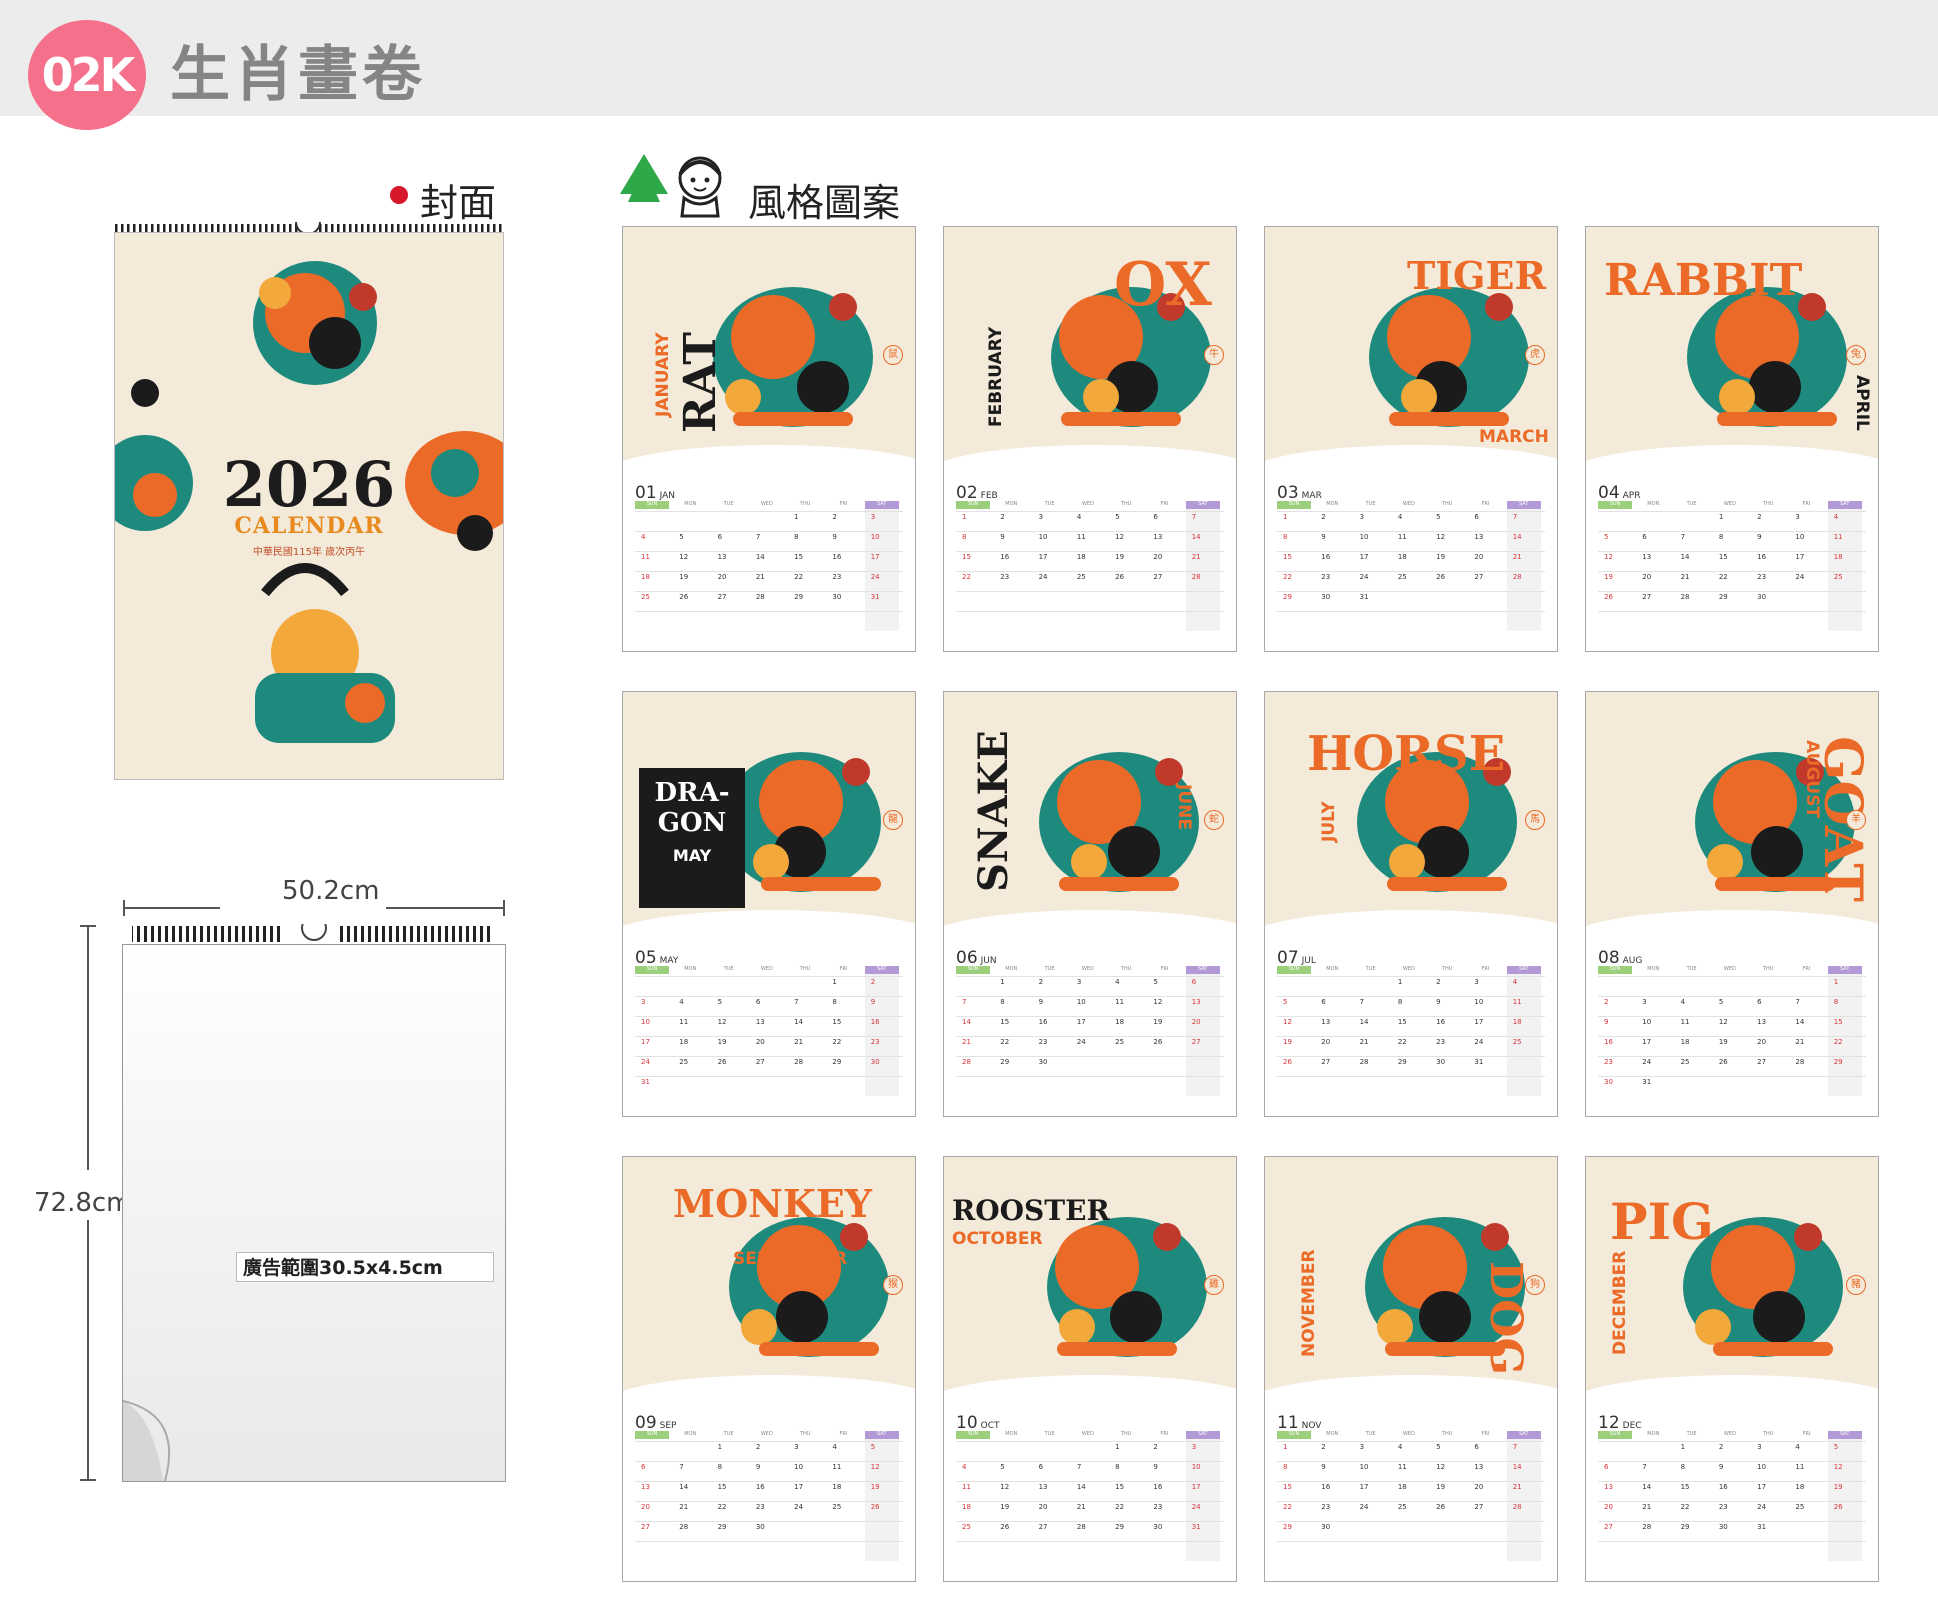  What do you see at coordinates (1309, 1303) in the screenshot?
I see `month-name: NOVEMBER` at bounding box center [1309, 1303].